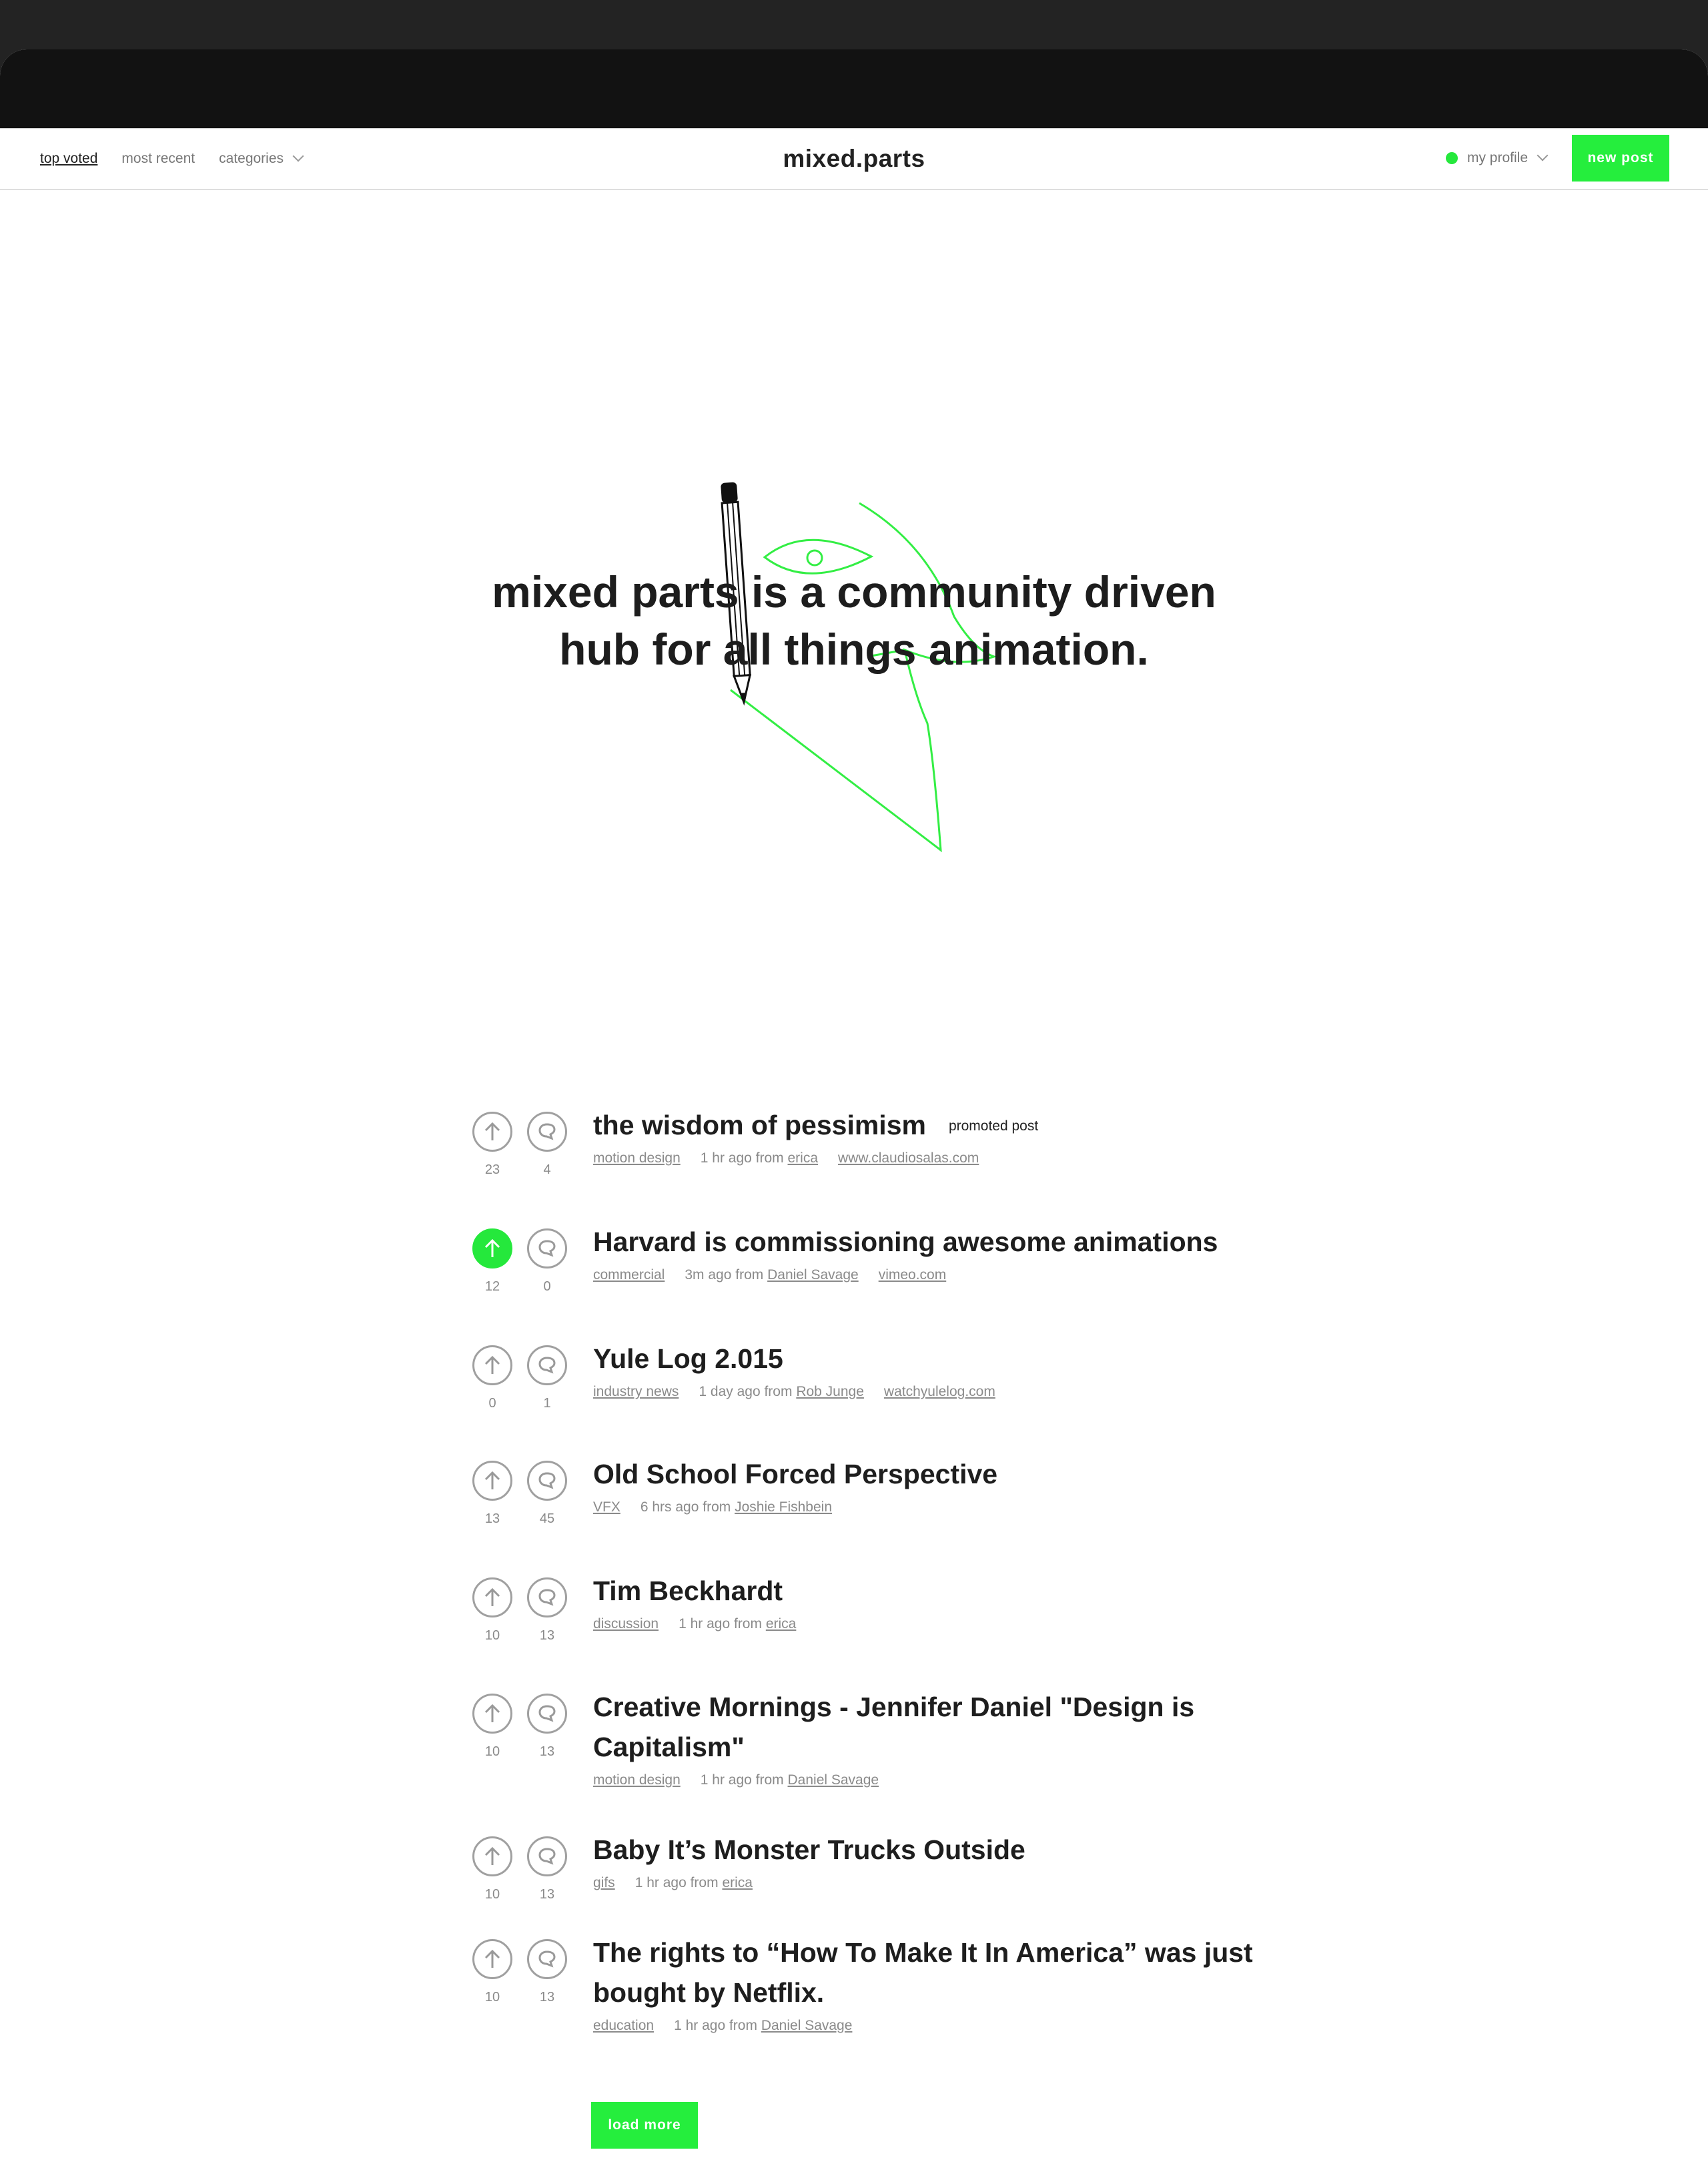 Image resolution: width=1708 pixels, height=2174 pixels. Describe the element at coordinates (624, 2025) in the screenshot. I see `post-category-link: education` at that location.